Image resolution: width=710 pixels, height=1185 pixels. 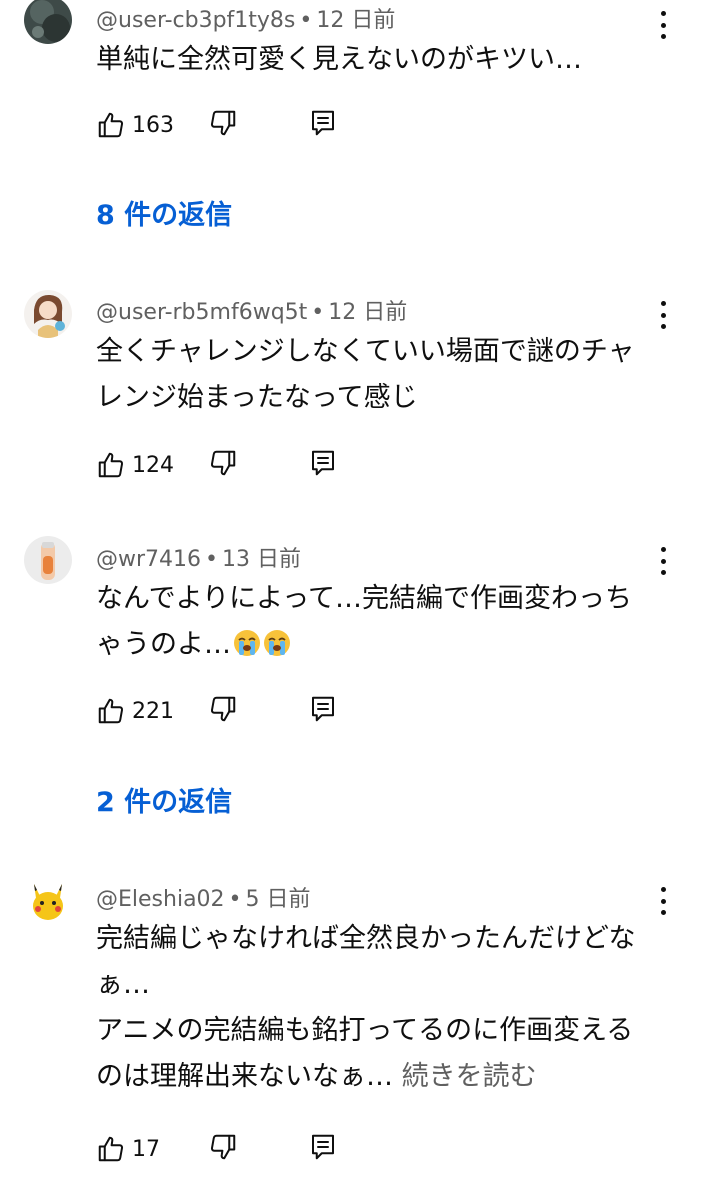 I want to click on like-count: 221, so click(x=153, y=711).